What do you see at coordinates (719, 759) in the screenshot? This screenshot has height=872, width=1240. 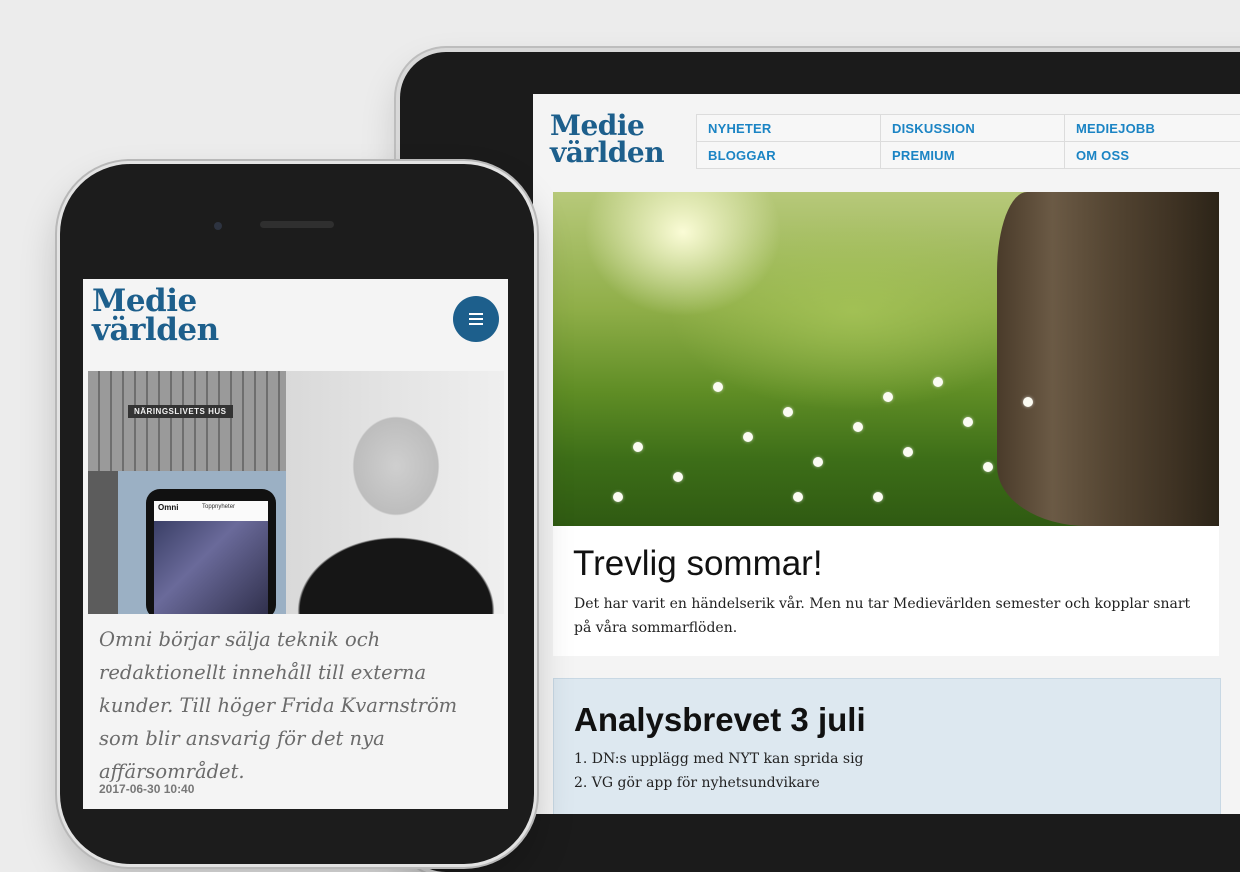 I see `analys-item: 1. DN:s upplägg med NYT kan sprida sig` at bounding box center [719, 759].